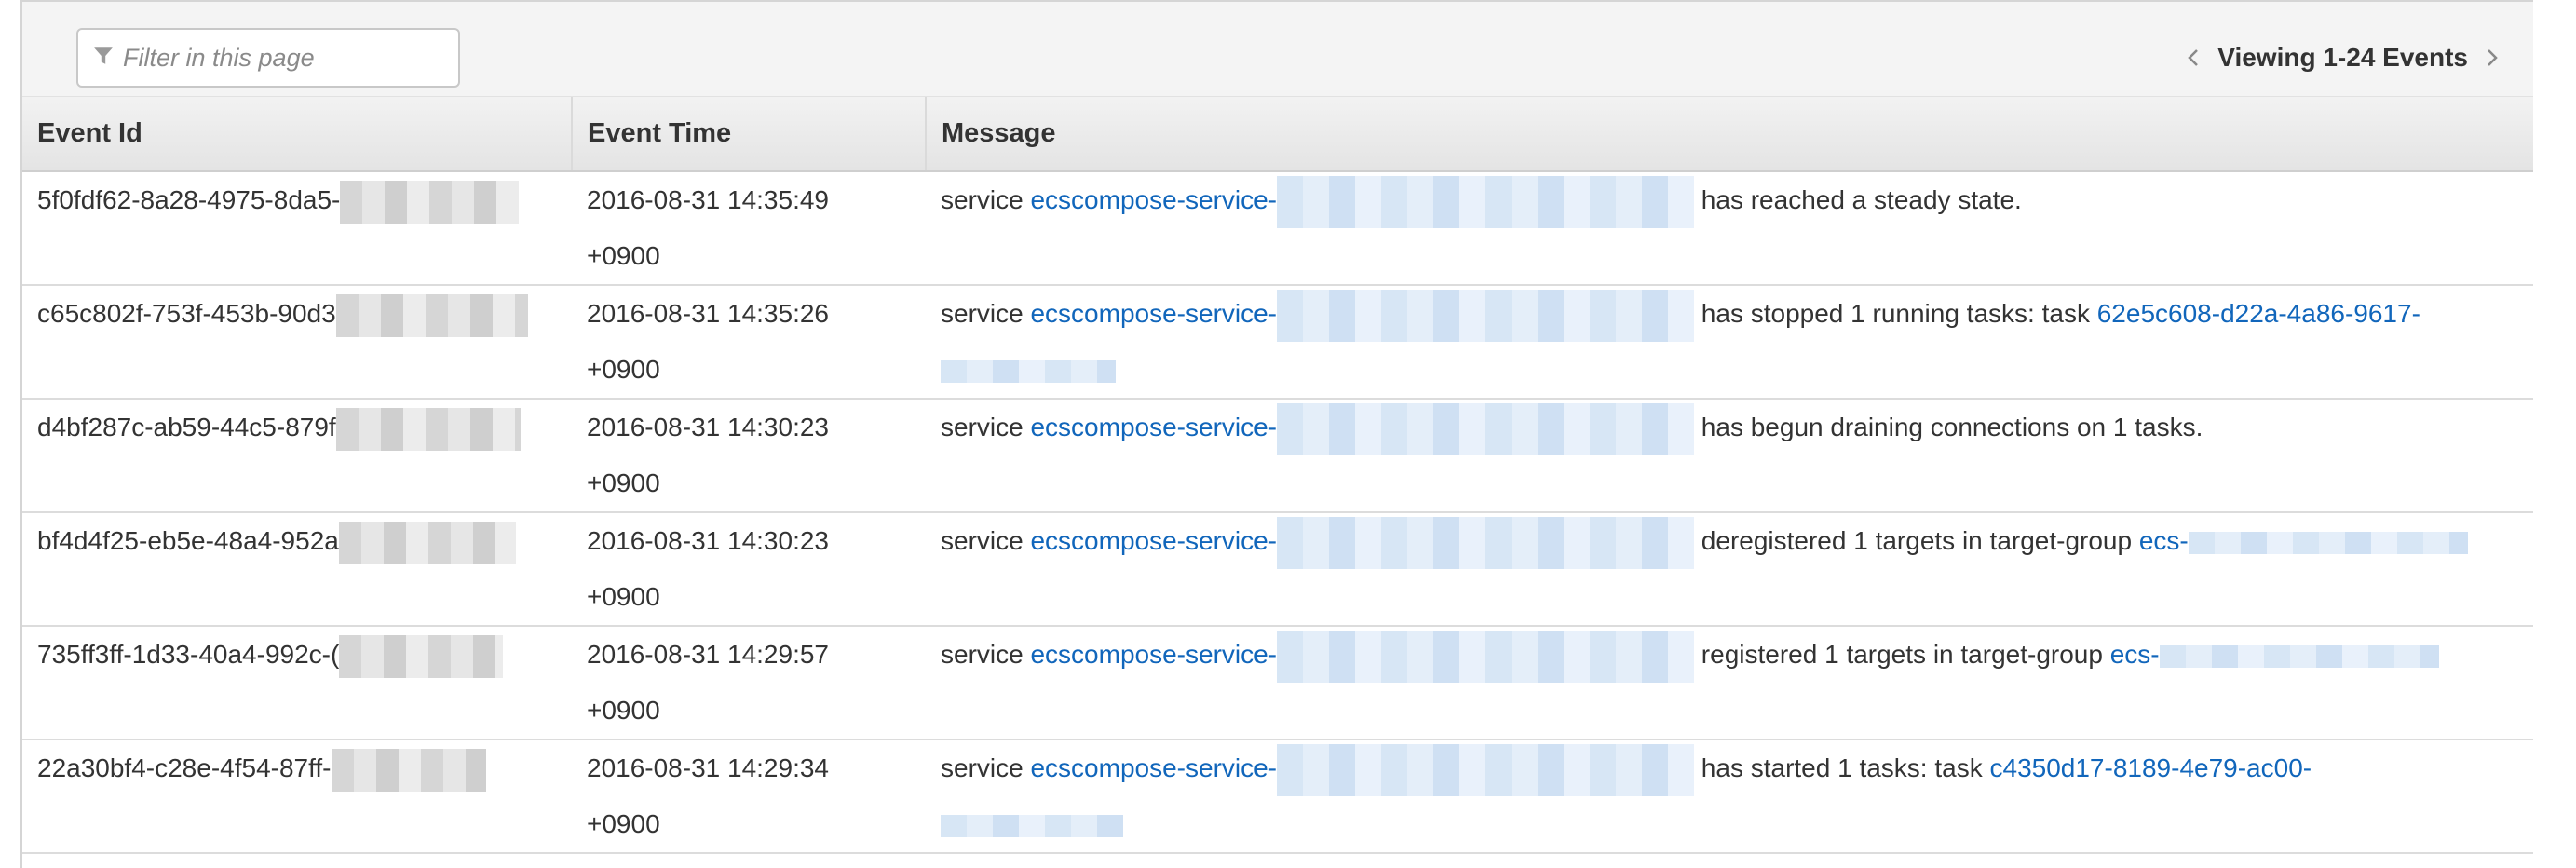  I want to click on event-id-cell: 735ff3ff-1d33-40a4-992c-(, so click(297, 683).